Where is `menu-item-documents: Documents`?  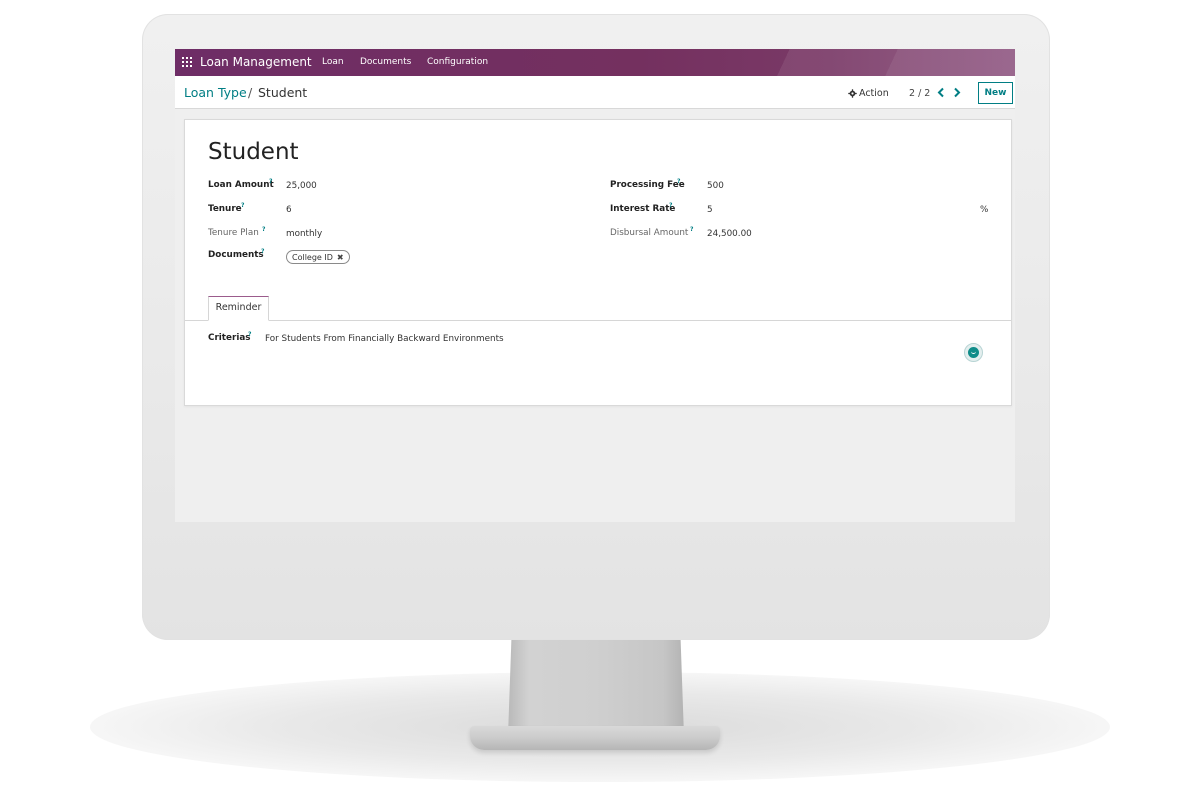
menu-item-documents: Documents is located at coordinates (385, 62).